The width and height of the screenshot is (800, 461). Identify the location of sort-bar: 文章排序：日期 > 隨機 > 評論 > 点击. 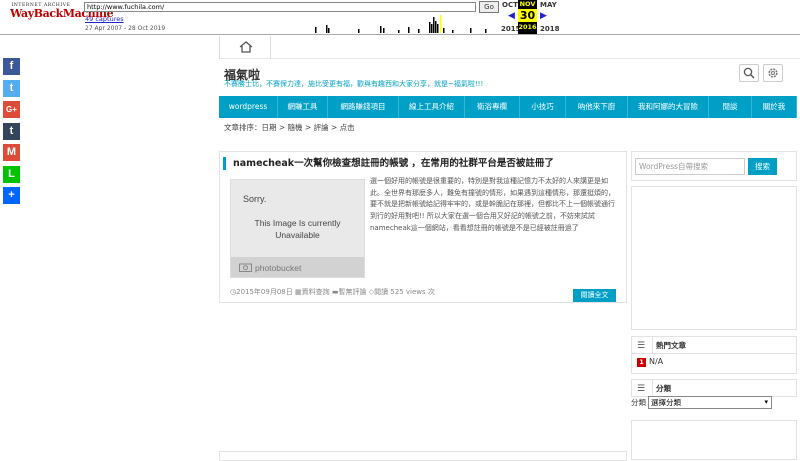
(289, 127).